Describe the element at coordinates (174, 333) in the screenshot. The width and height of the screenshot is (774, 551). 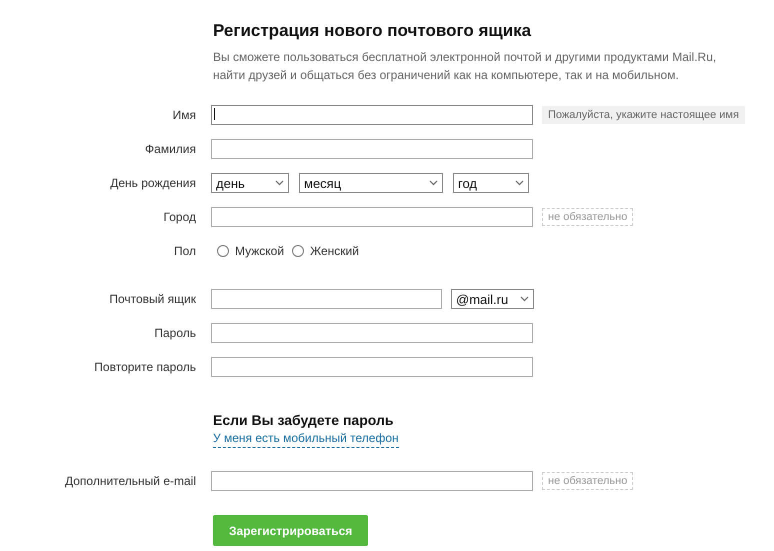
I see `field-label: Пароль` at that location.